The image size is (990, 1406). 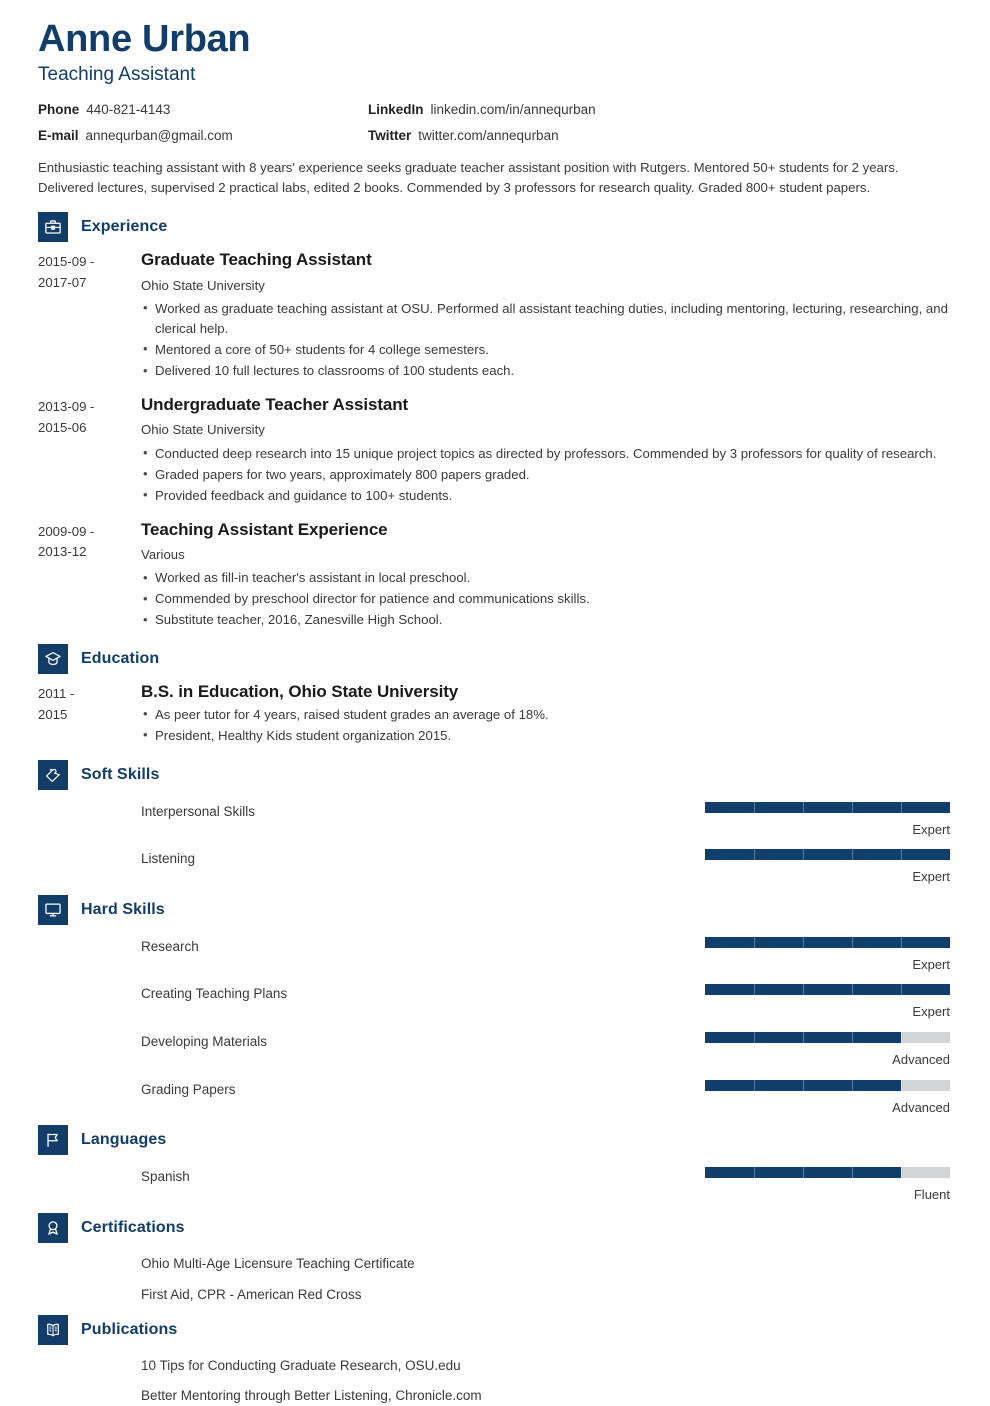 I want to click on entry-degree: B.S. in Education, Ohio State University, so click(x=300, y=692).